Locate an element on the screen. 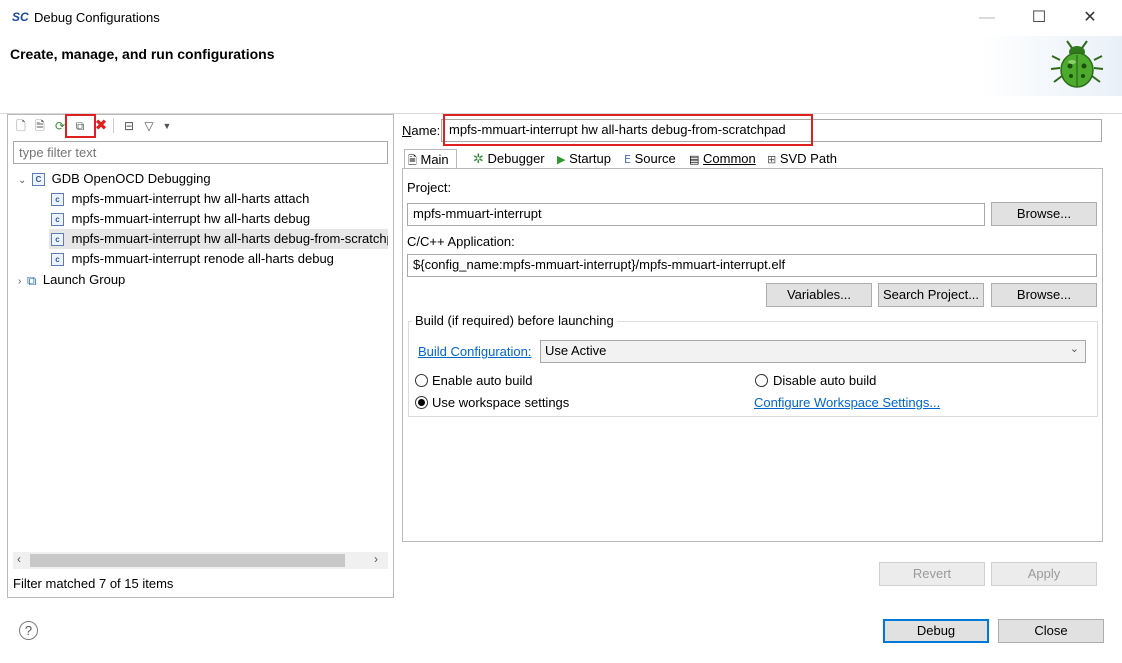 The height and width of the screenshot is (663, 1122). tree-item-label: Launch Group is located at coordinates (84, 279).